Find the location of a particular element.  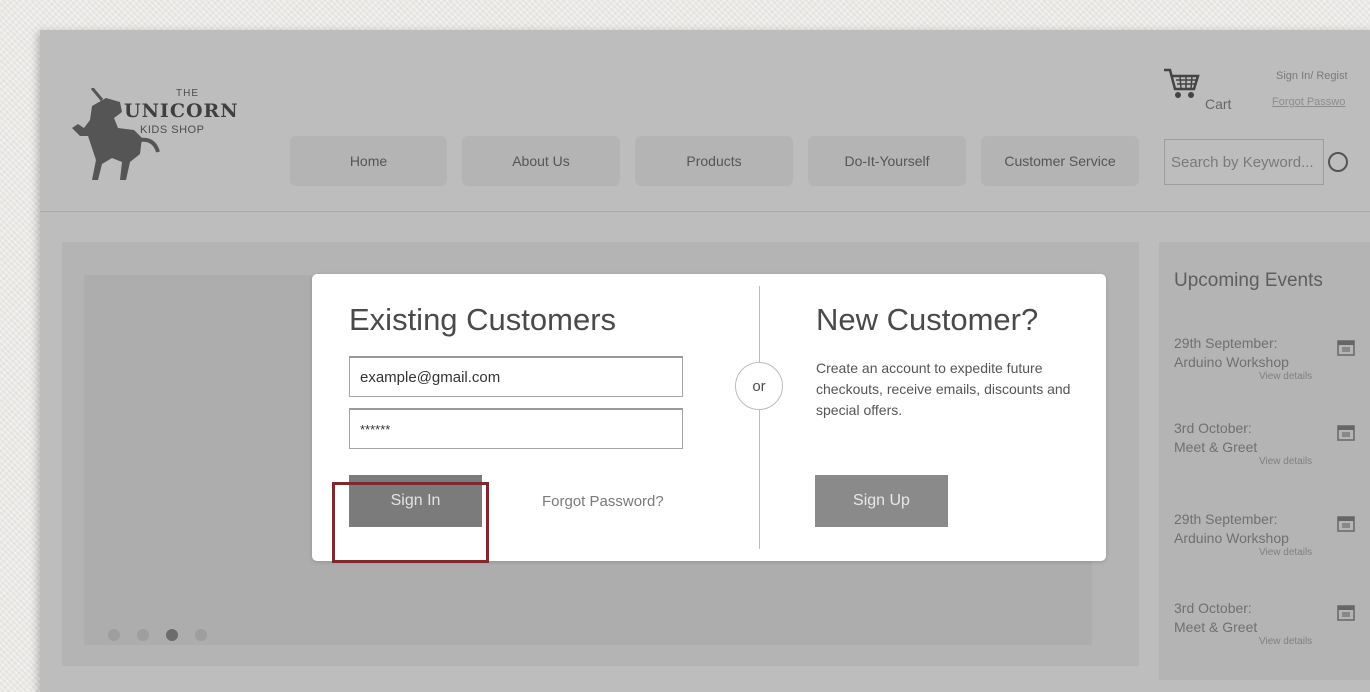

cart-label: Cart is located at coordinates (1218, 104).